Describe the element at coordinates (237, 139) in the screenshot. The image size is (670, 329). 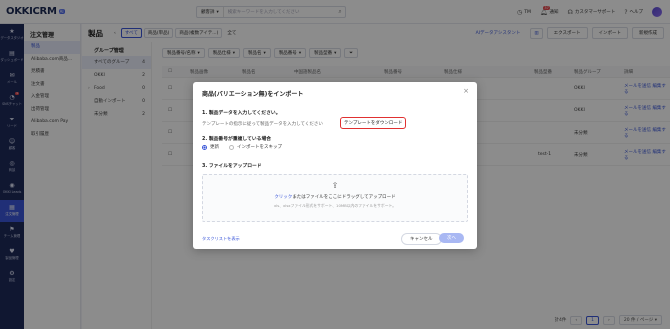
I see `step-2-title: 2. 製品番号が重複している場合` at that location.